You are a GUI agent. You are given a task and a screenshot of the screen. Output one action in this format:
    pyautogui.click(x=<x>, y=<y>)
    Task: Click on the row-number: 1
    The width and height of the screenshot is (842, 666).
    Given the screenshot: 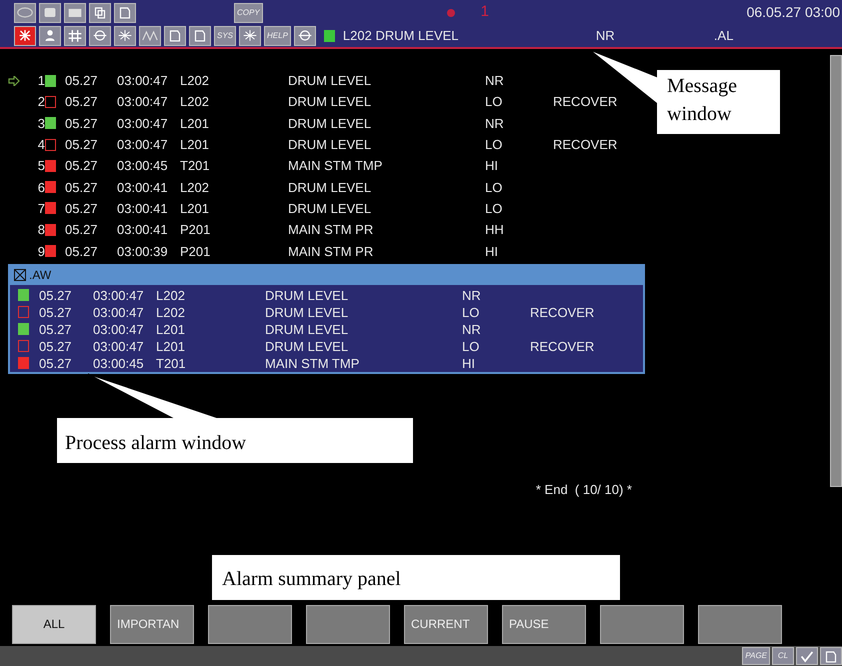 What is the action you would take?
    pyautogui.click(x=40, y=81)
    